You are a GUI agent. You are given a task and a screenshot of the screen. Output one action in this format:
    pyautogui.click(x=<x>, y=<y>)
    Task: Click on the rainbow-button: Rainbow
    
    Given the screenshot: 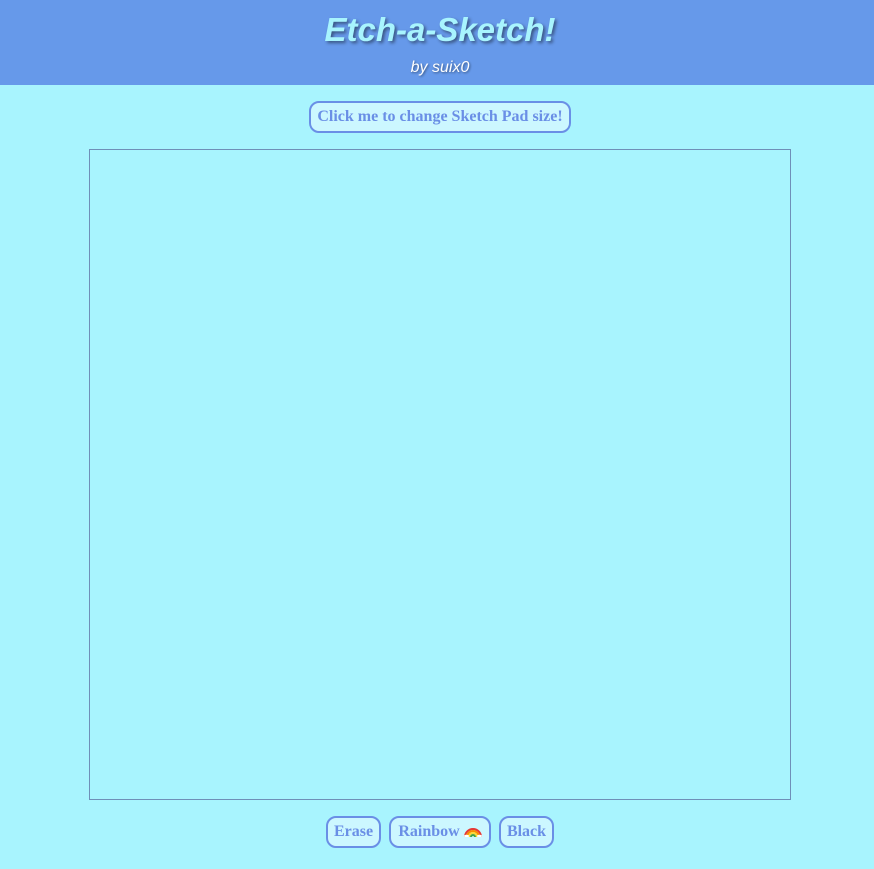 What is the action you would take?
    pyautogui.click(x=440, y=832)
    